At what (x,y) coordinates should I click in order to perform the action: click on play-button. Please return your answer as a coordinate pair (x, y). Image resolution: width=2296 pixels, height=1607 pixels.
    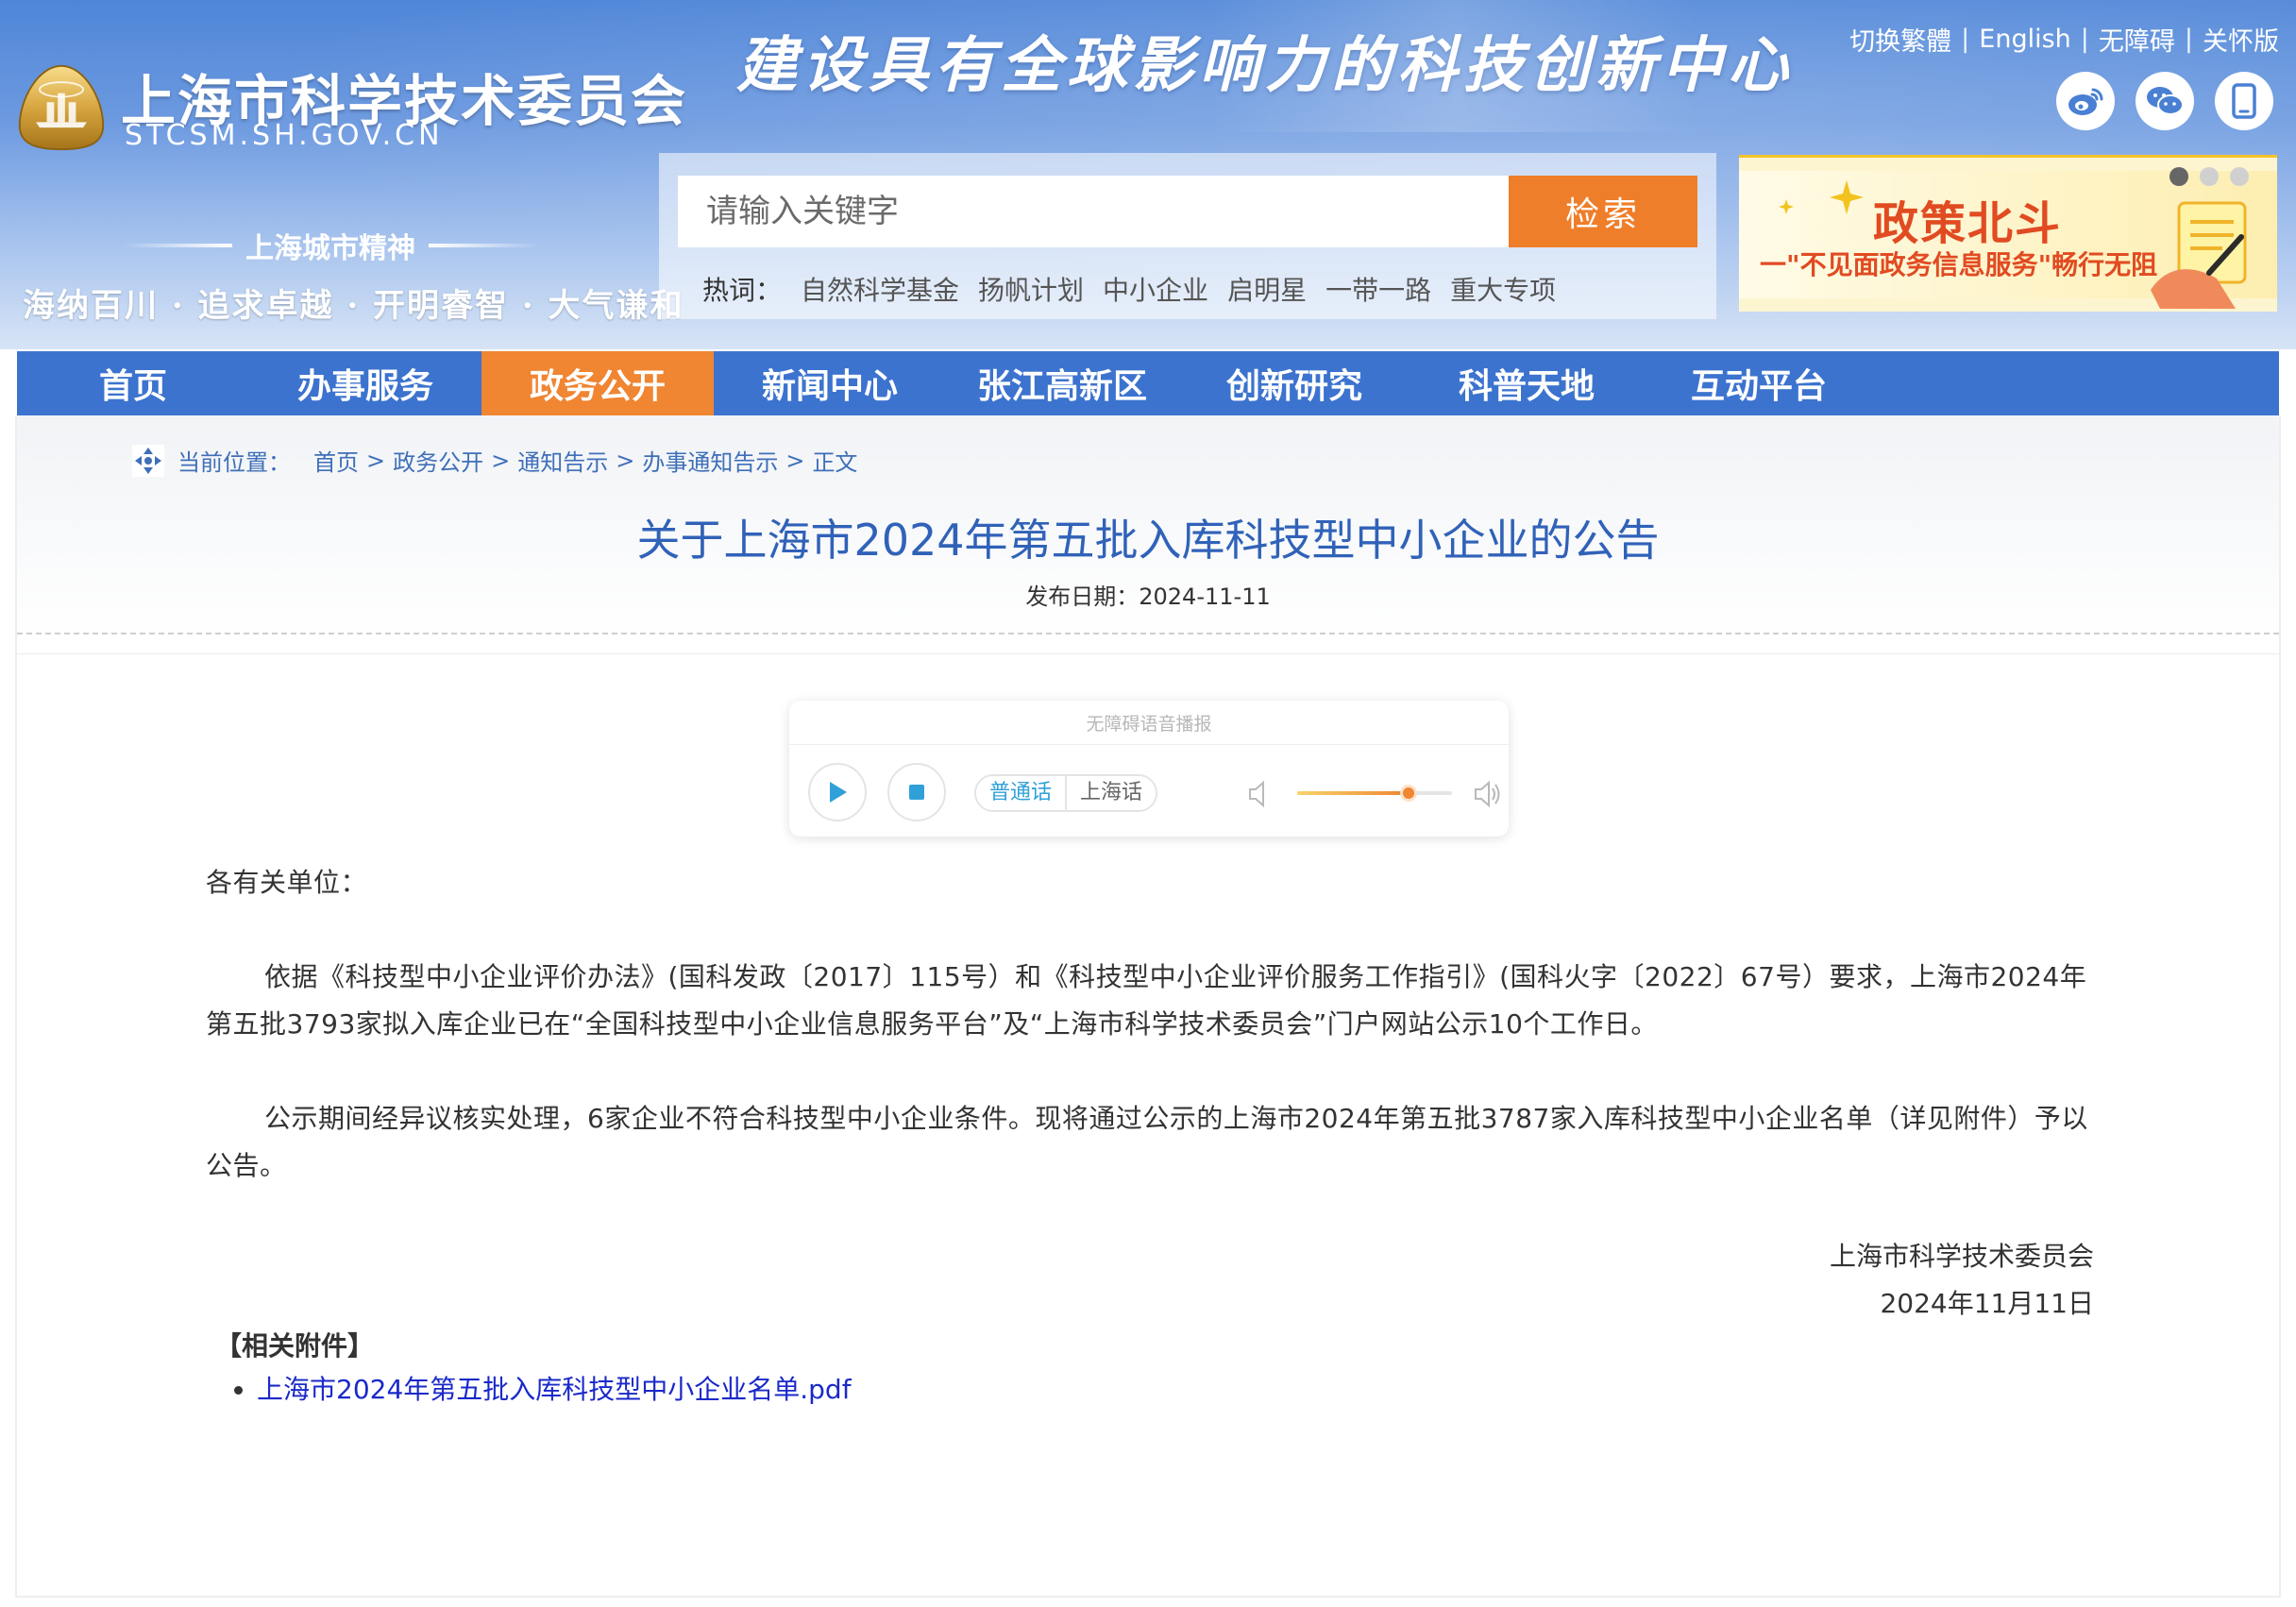
    Looking at the image, I should click on (837, 792).